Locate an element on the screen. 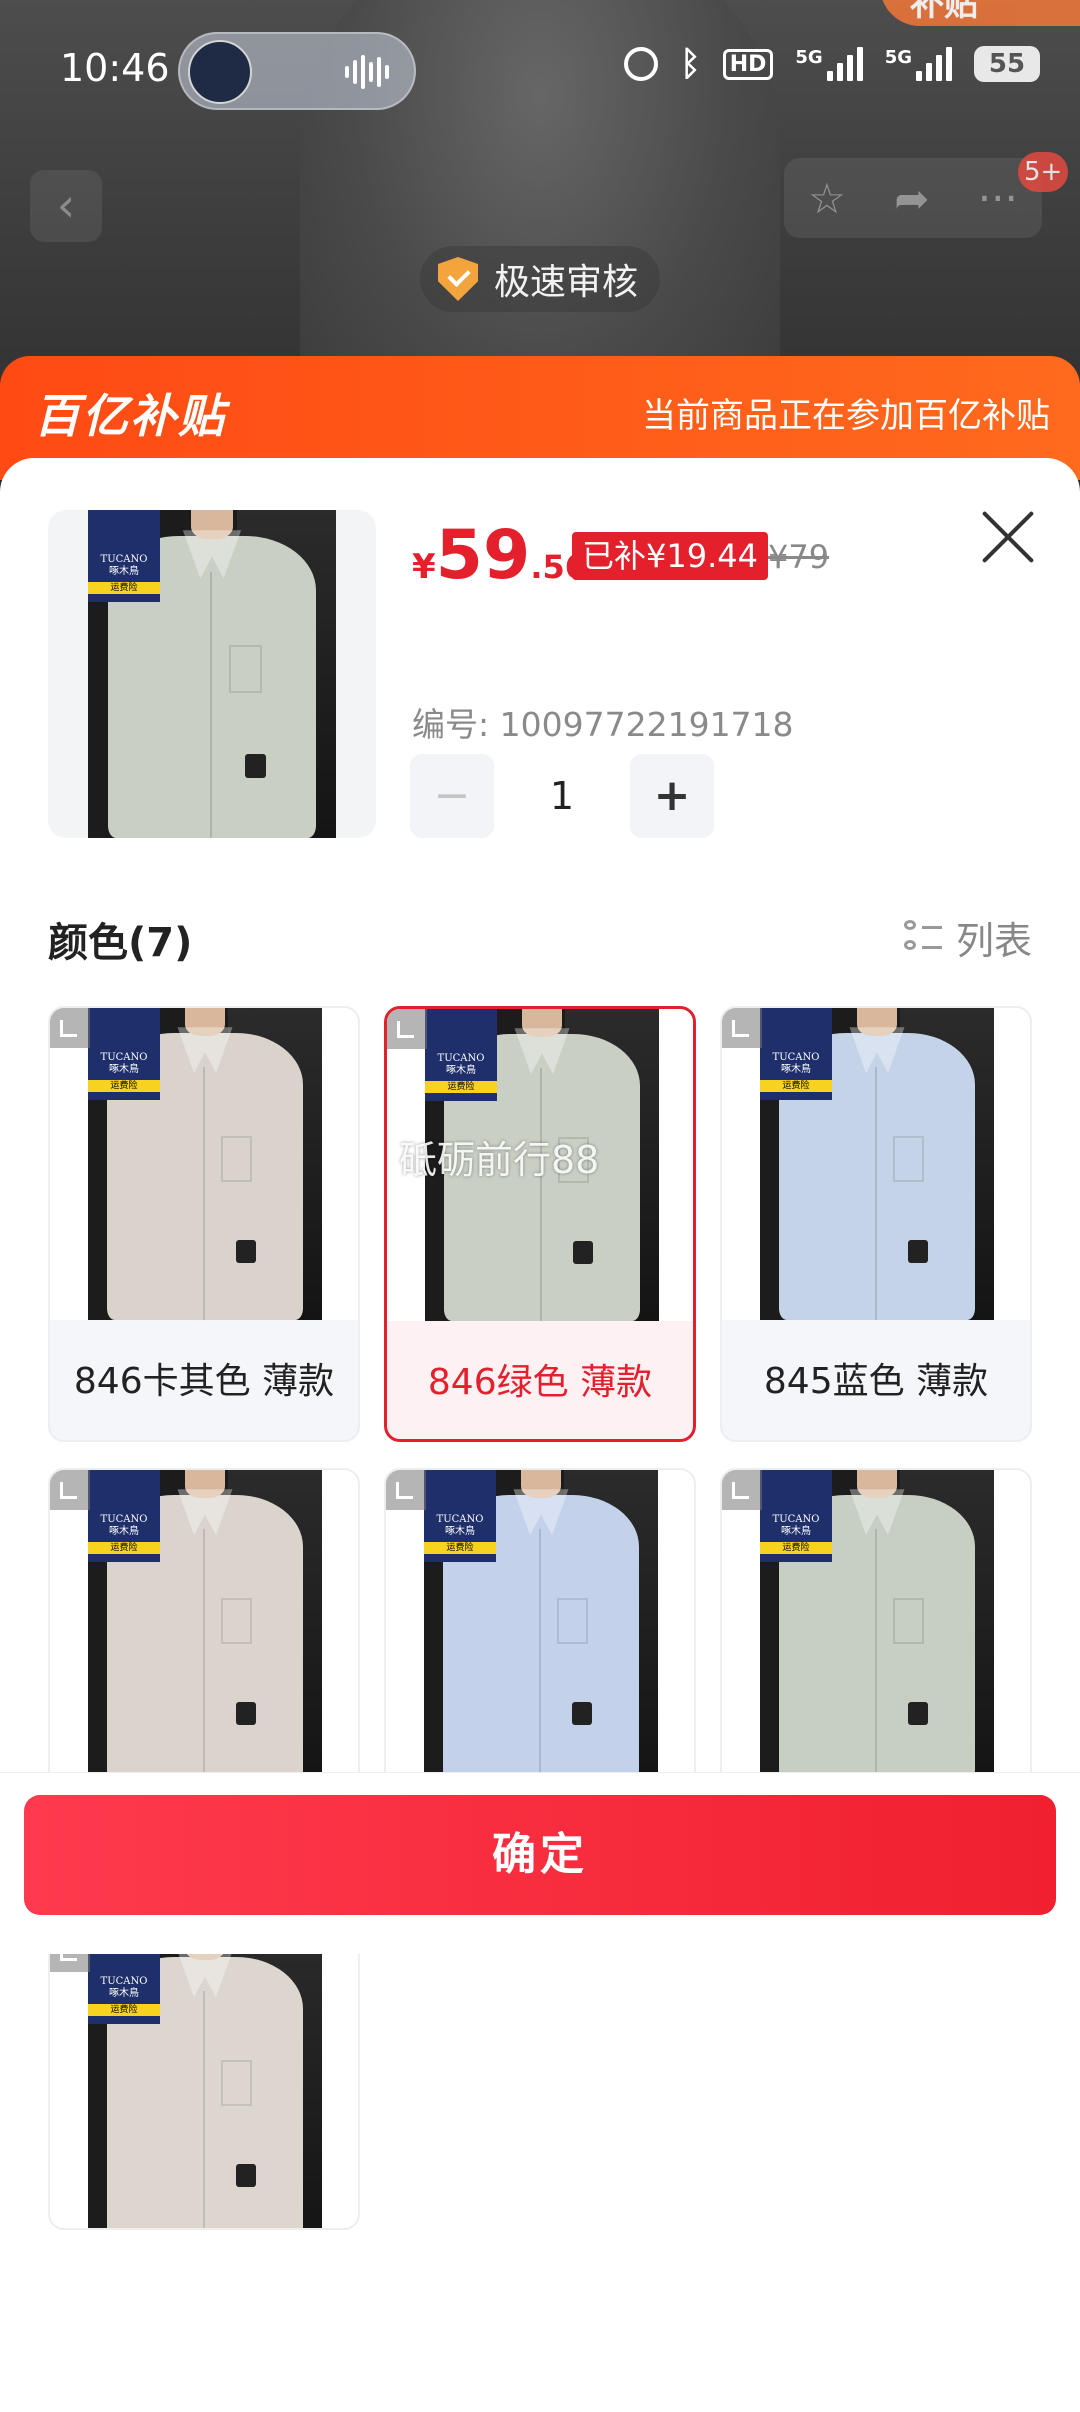 The height and width of the screenshot is (2412, 1080). alarm-icon is located at coordinates (641, 64).